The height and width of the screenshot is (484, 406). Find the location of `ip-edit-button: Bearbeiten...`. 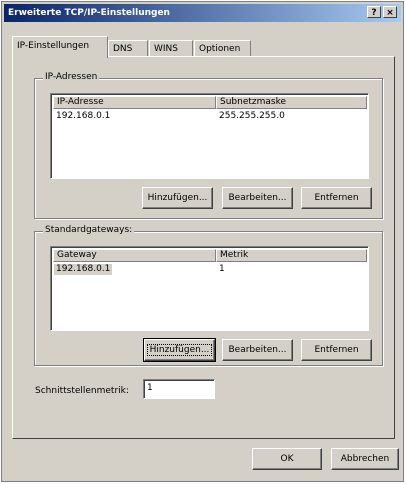

ip-edit-button: Bearbeiten... is located at coordinates (257, 198).